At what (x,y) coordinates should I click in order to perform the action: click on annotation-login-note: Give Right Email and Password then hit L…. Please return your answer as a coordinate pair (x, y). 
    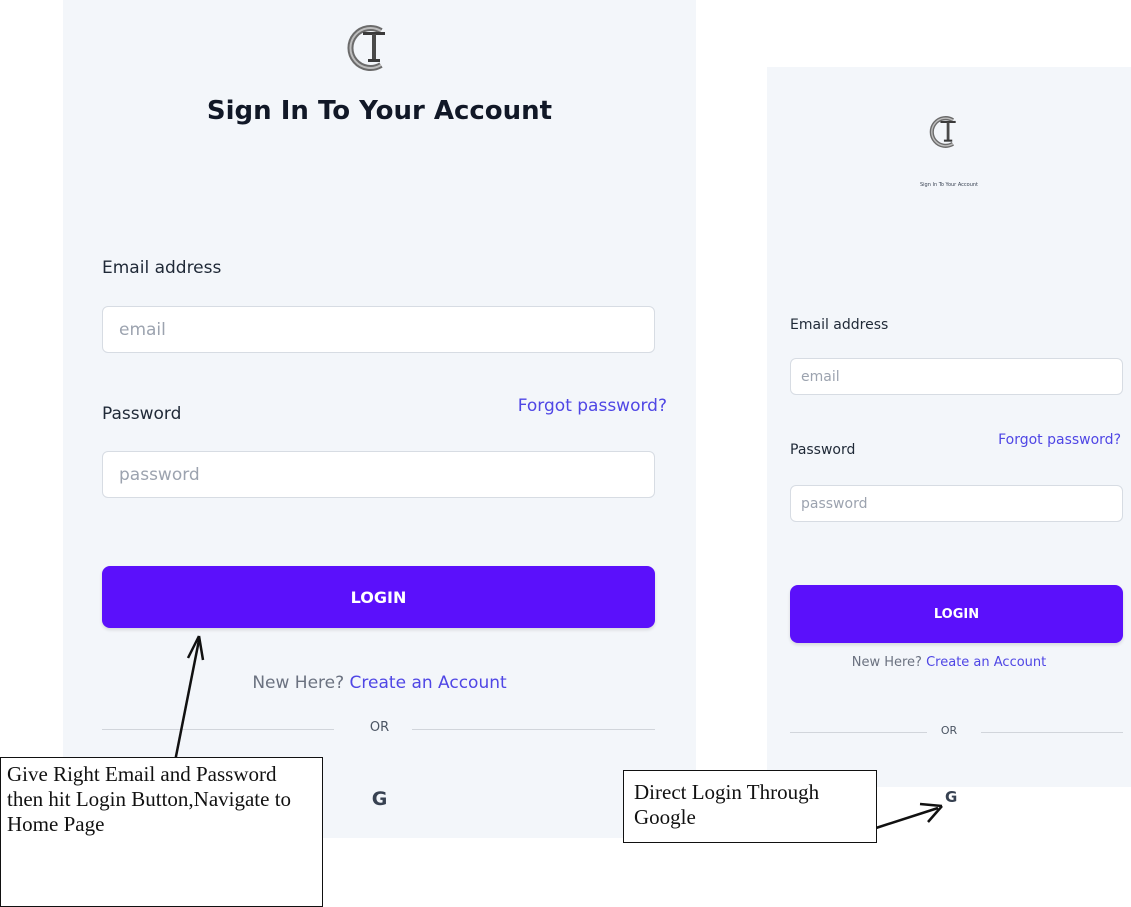
    Looking at the image, I should click on (161, 832).